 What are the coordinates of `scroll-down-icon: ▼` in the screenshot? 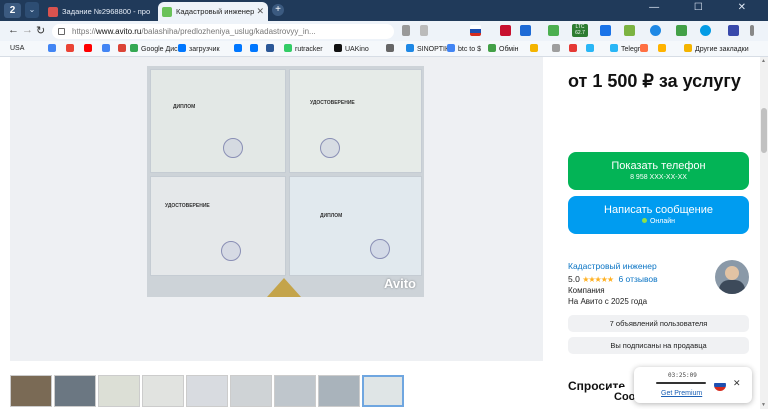 It's located at (763, 405).